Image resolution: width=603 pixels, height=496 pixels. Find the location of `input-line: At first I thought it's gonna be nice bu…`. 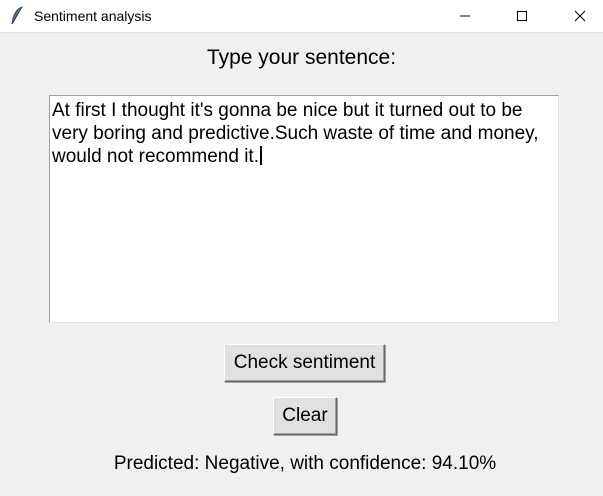

input-line: At first I thought it's gonna be nice bu… is located at coordinates (287, 110).